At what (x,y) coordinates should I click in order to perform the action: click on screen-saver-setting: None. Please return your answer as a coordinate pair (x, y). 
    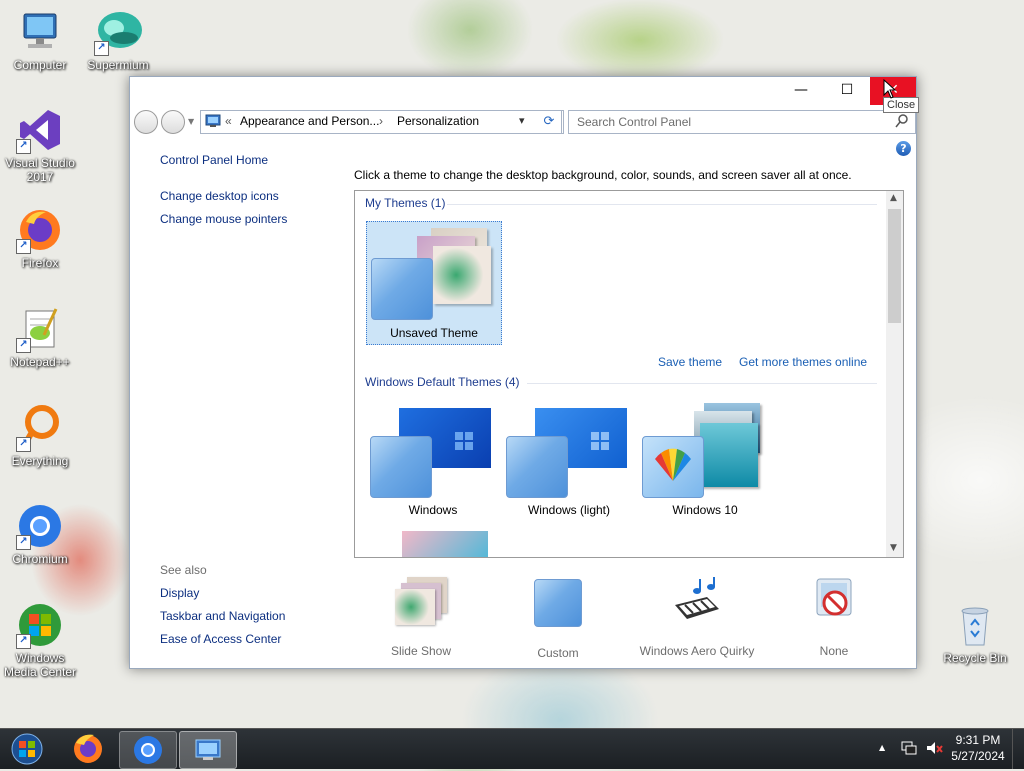
    Looking at the image, I should click on (834, 616).